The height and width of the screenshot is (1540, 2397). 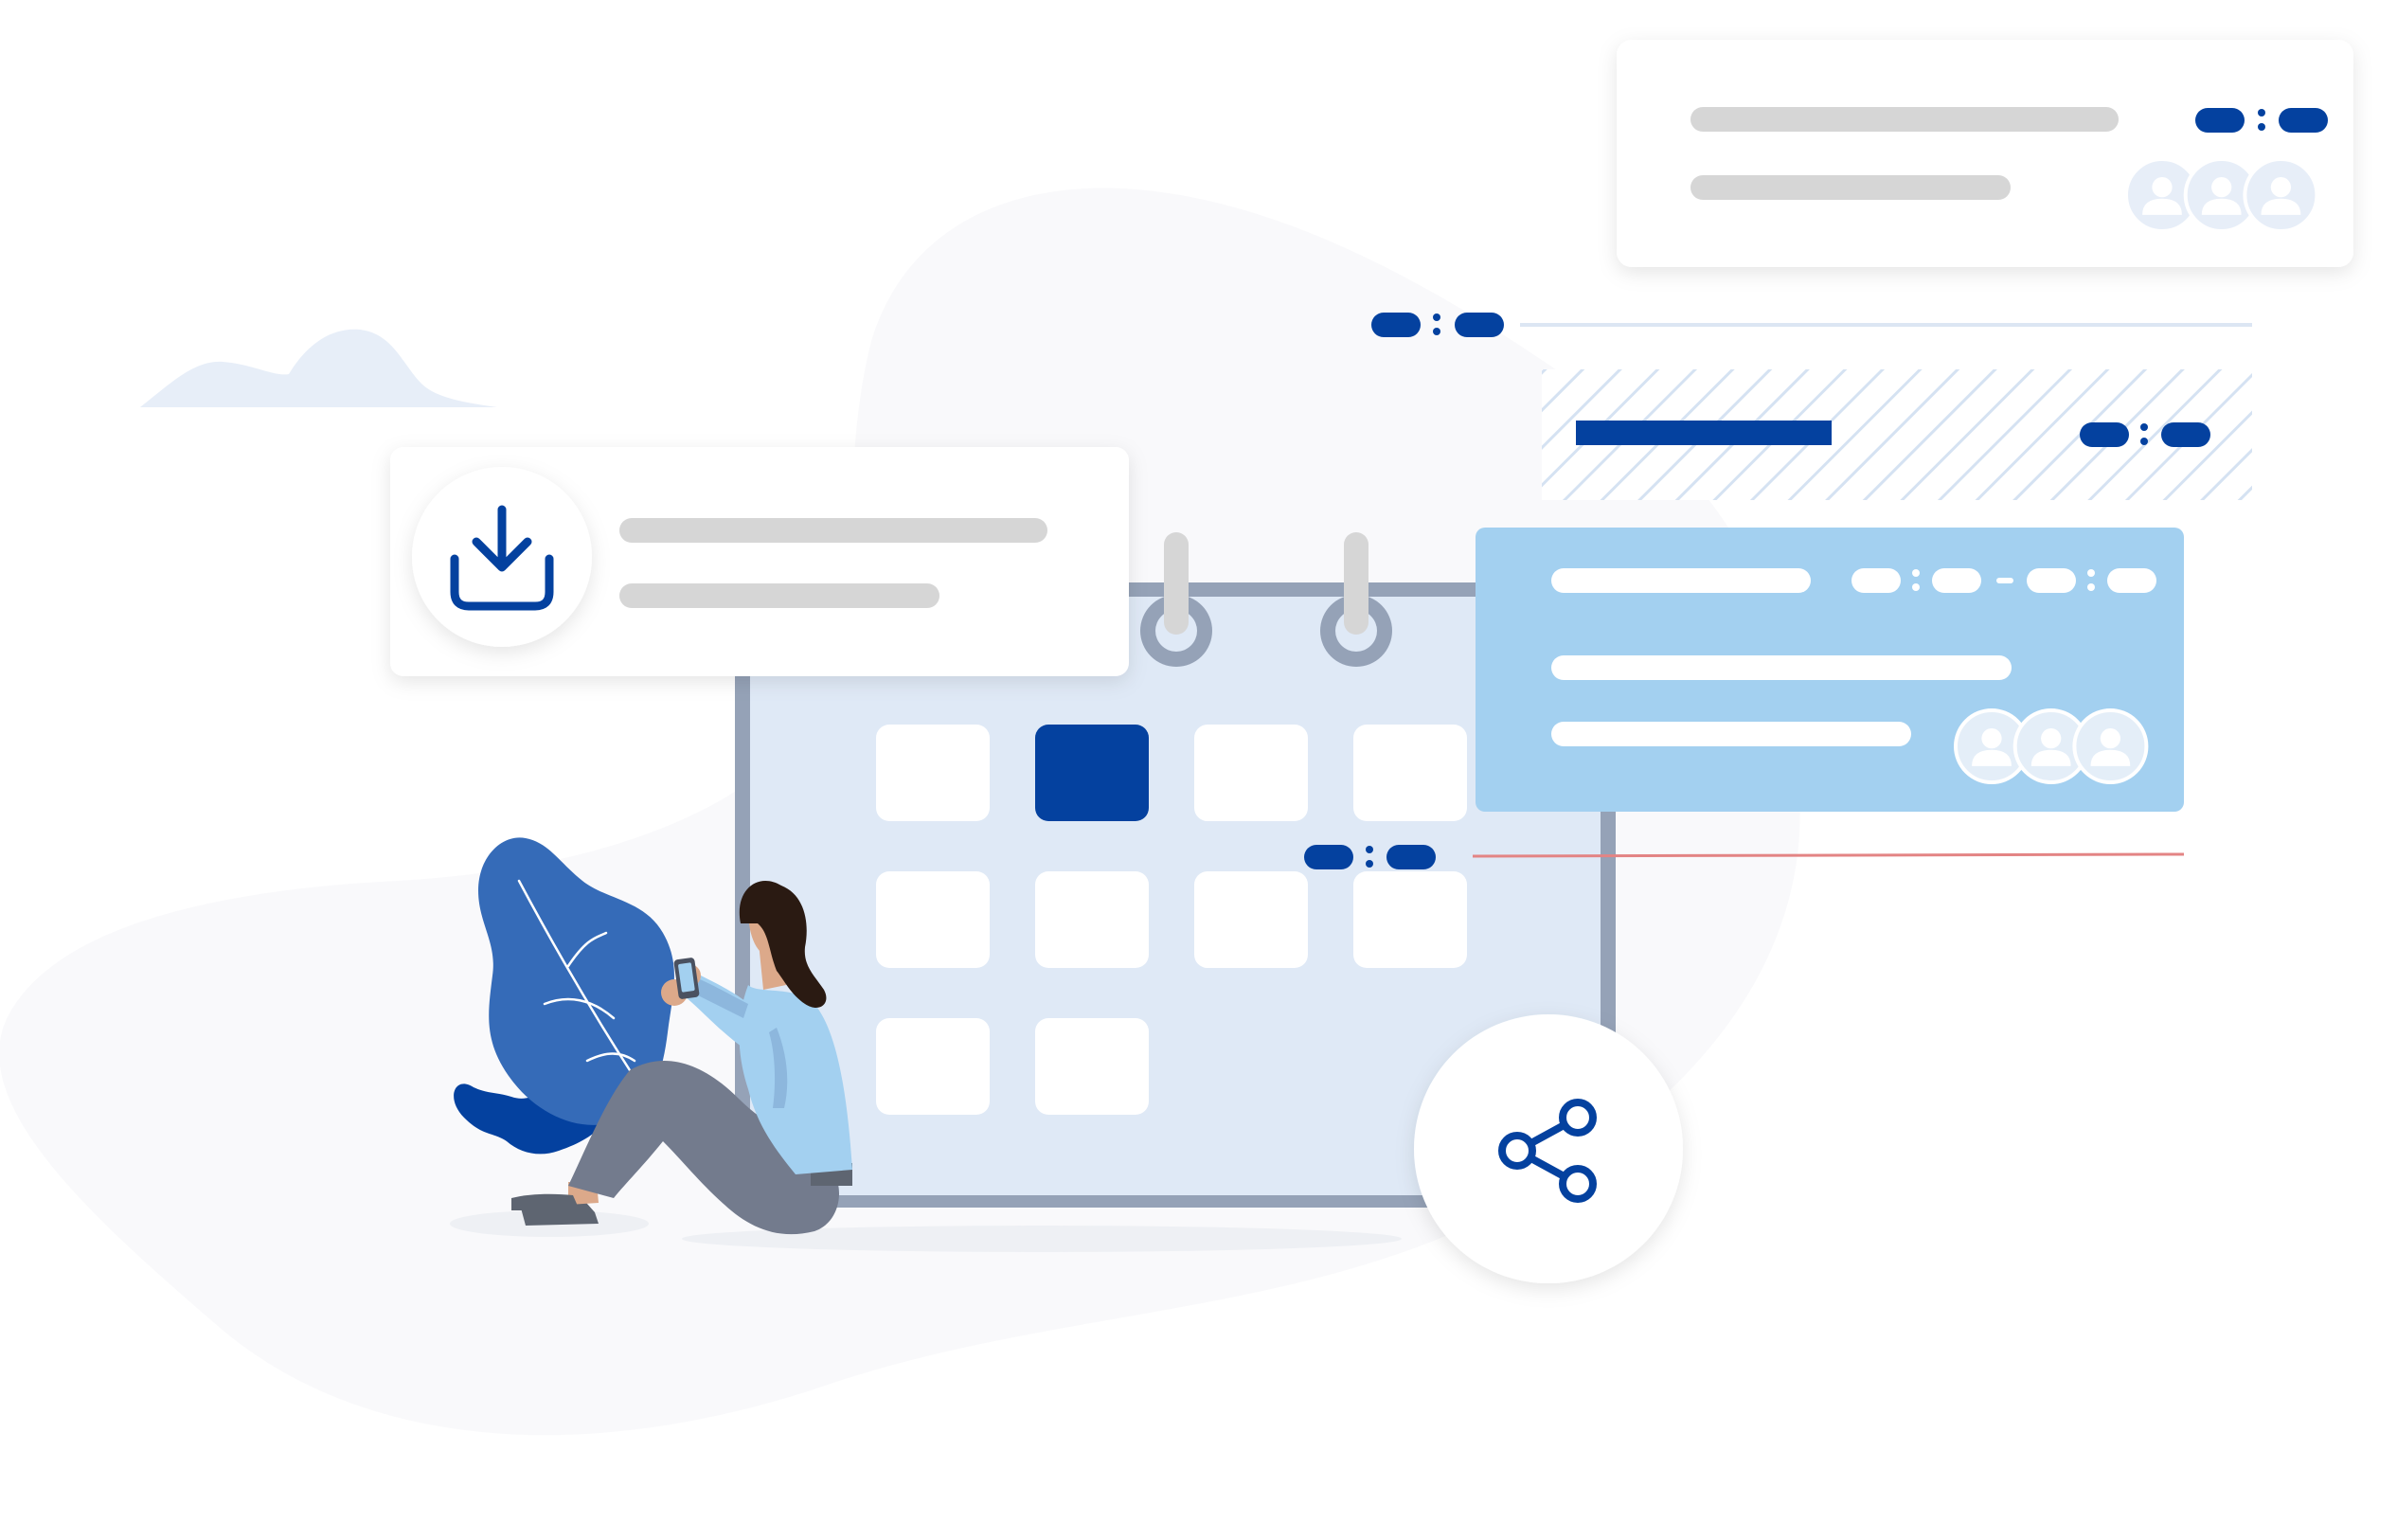 I want to click on event-card-top, so click(x=1985, y=153).